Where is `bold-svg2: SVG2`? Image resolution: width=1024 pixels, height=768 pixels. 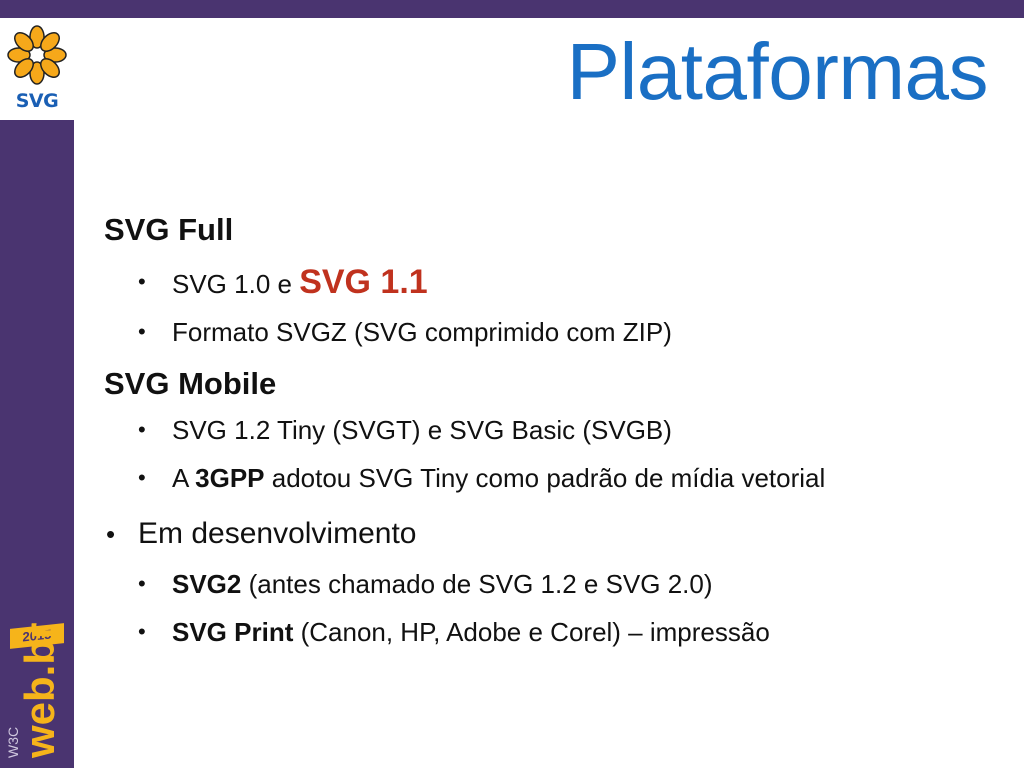
bold-svg2: SVG2 is located at coordinates (207, 584).